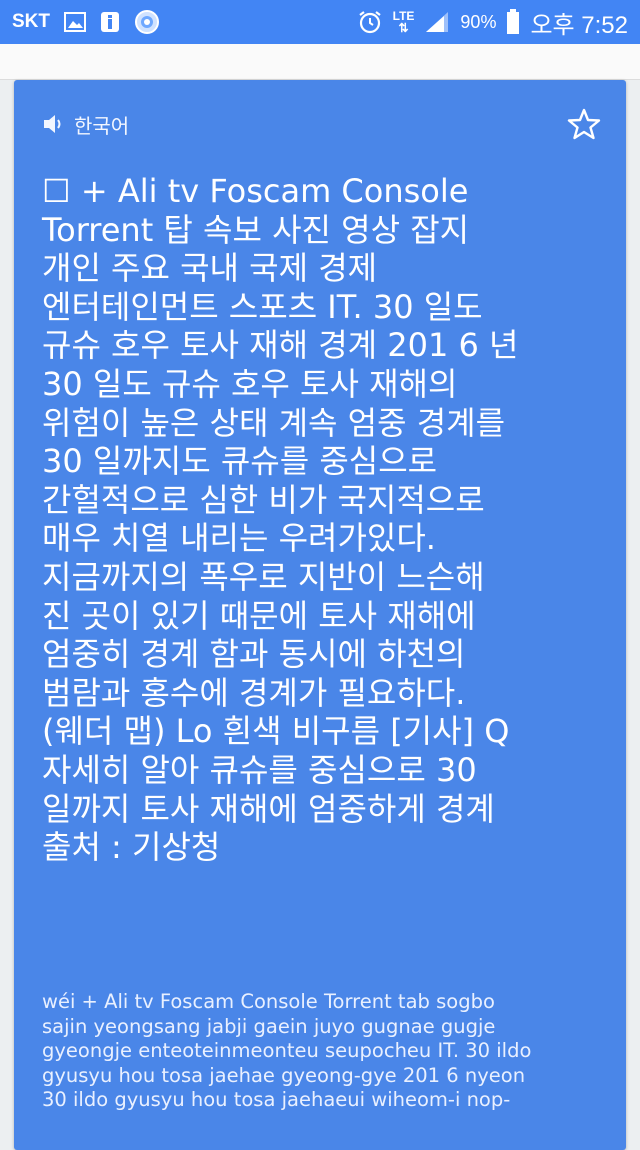 This screenshot has width=640, height=1150. What do you see at coordinates (370, 22) in the screenshot?
I see `alarm-icon` at bounding box center [370, 22].